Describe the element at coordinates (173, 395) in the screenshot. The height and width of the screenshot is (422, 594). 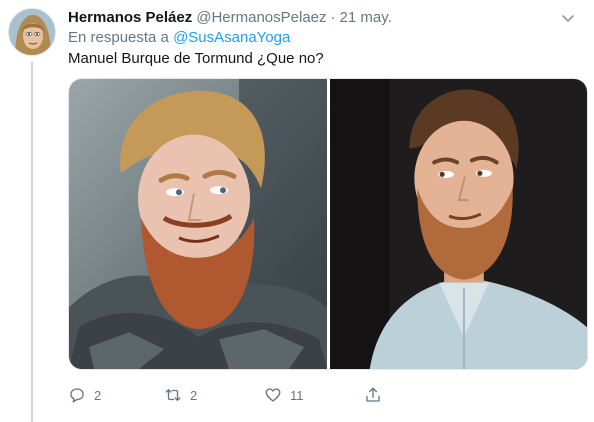
I see `retweet-icon` at that location.